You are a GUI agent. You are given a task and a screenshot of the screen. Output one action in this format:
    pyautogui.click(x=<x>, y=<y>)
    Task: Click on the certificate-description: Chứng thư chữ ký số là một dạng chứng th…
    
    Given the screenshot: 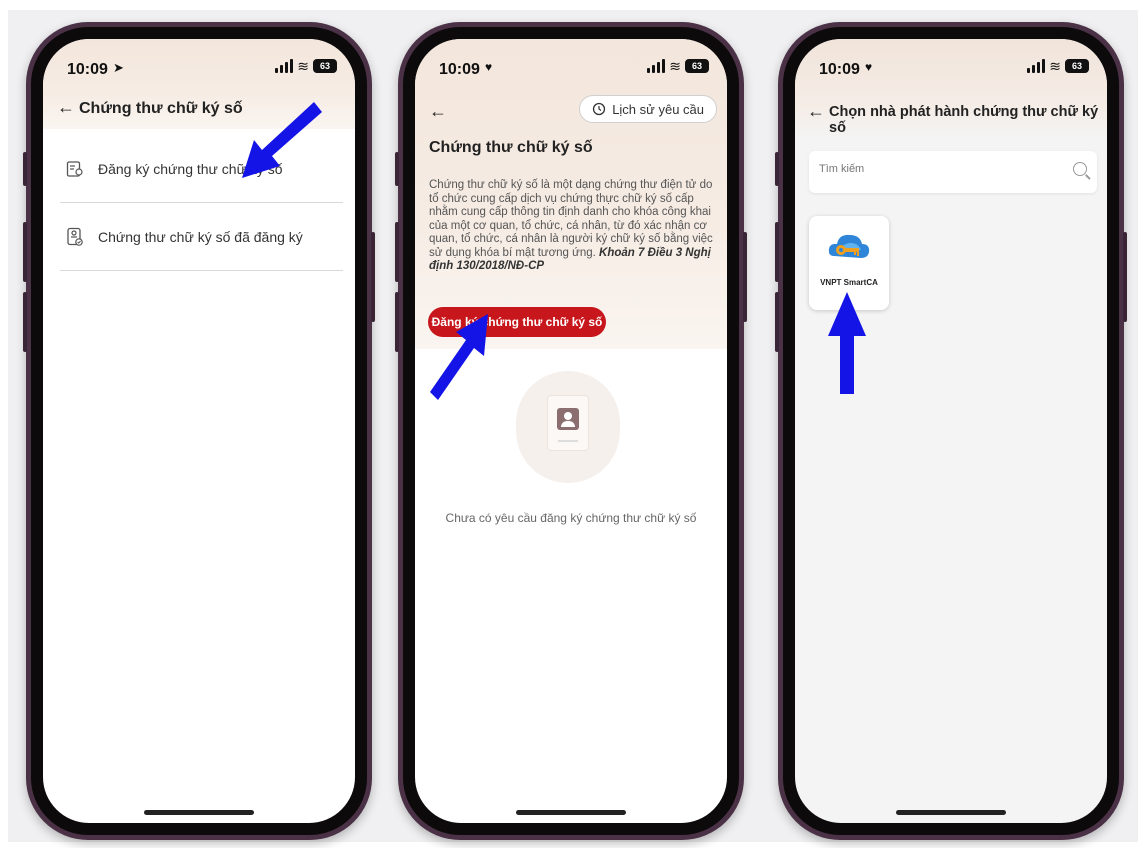 What is the action you would take?
    pyautogui.click(x=571, y=225)
    